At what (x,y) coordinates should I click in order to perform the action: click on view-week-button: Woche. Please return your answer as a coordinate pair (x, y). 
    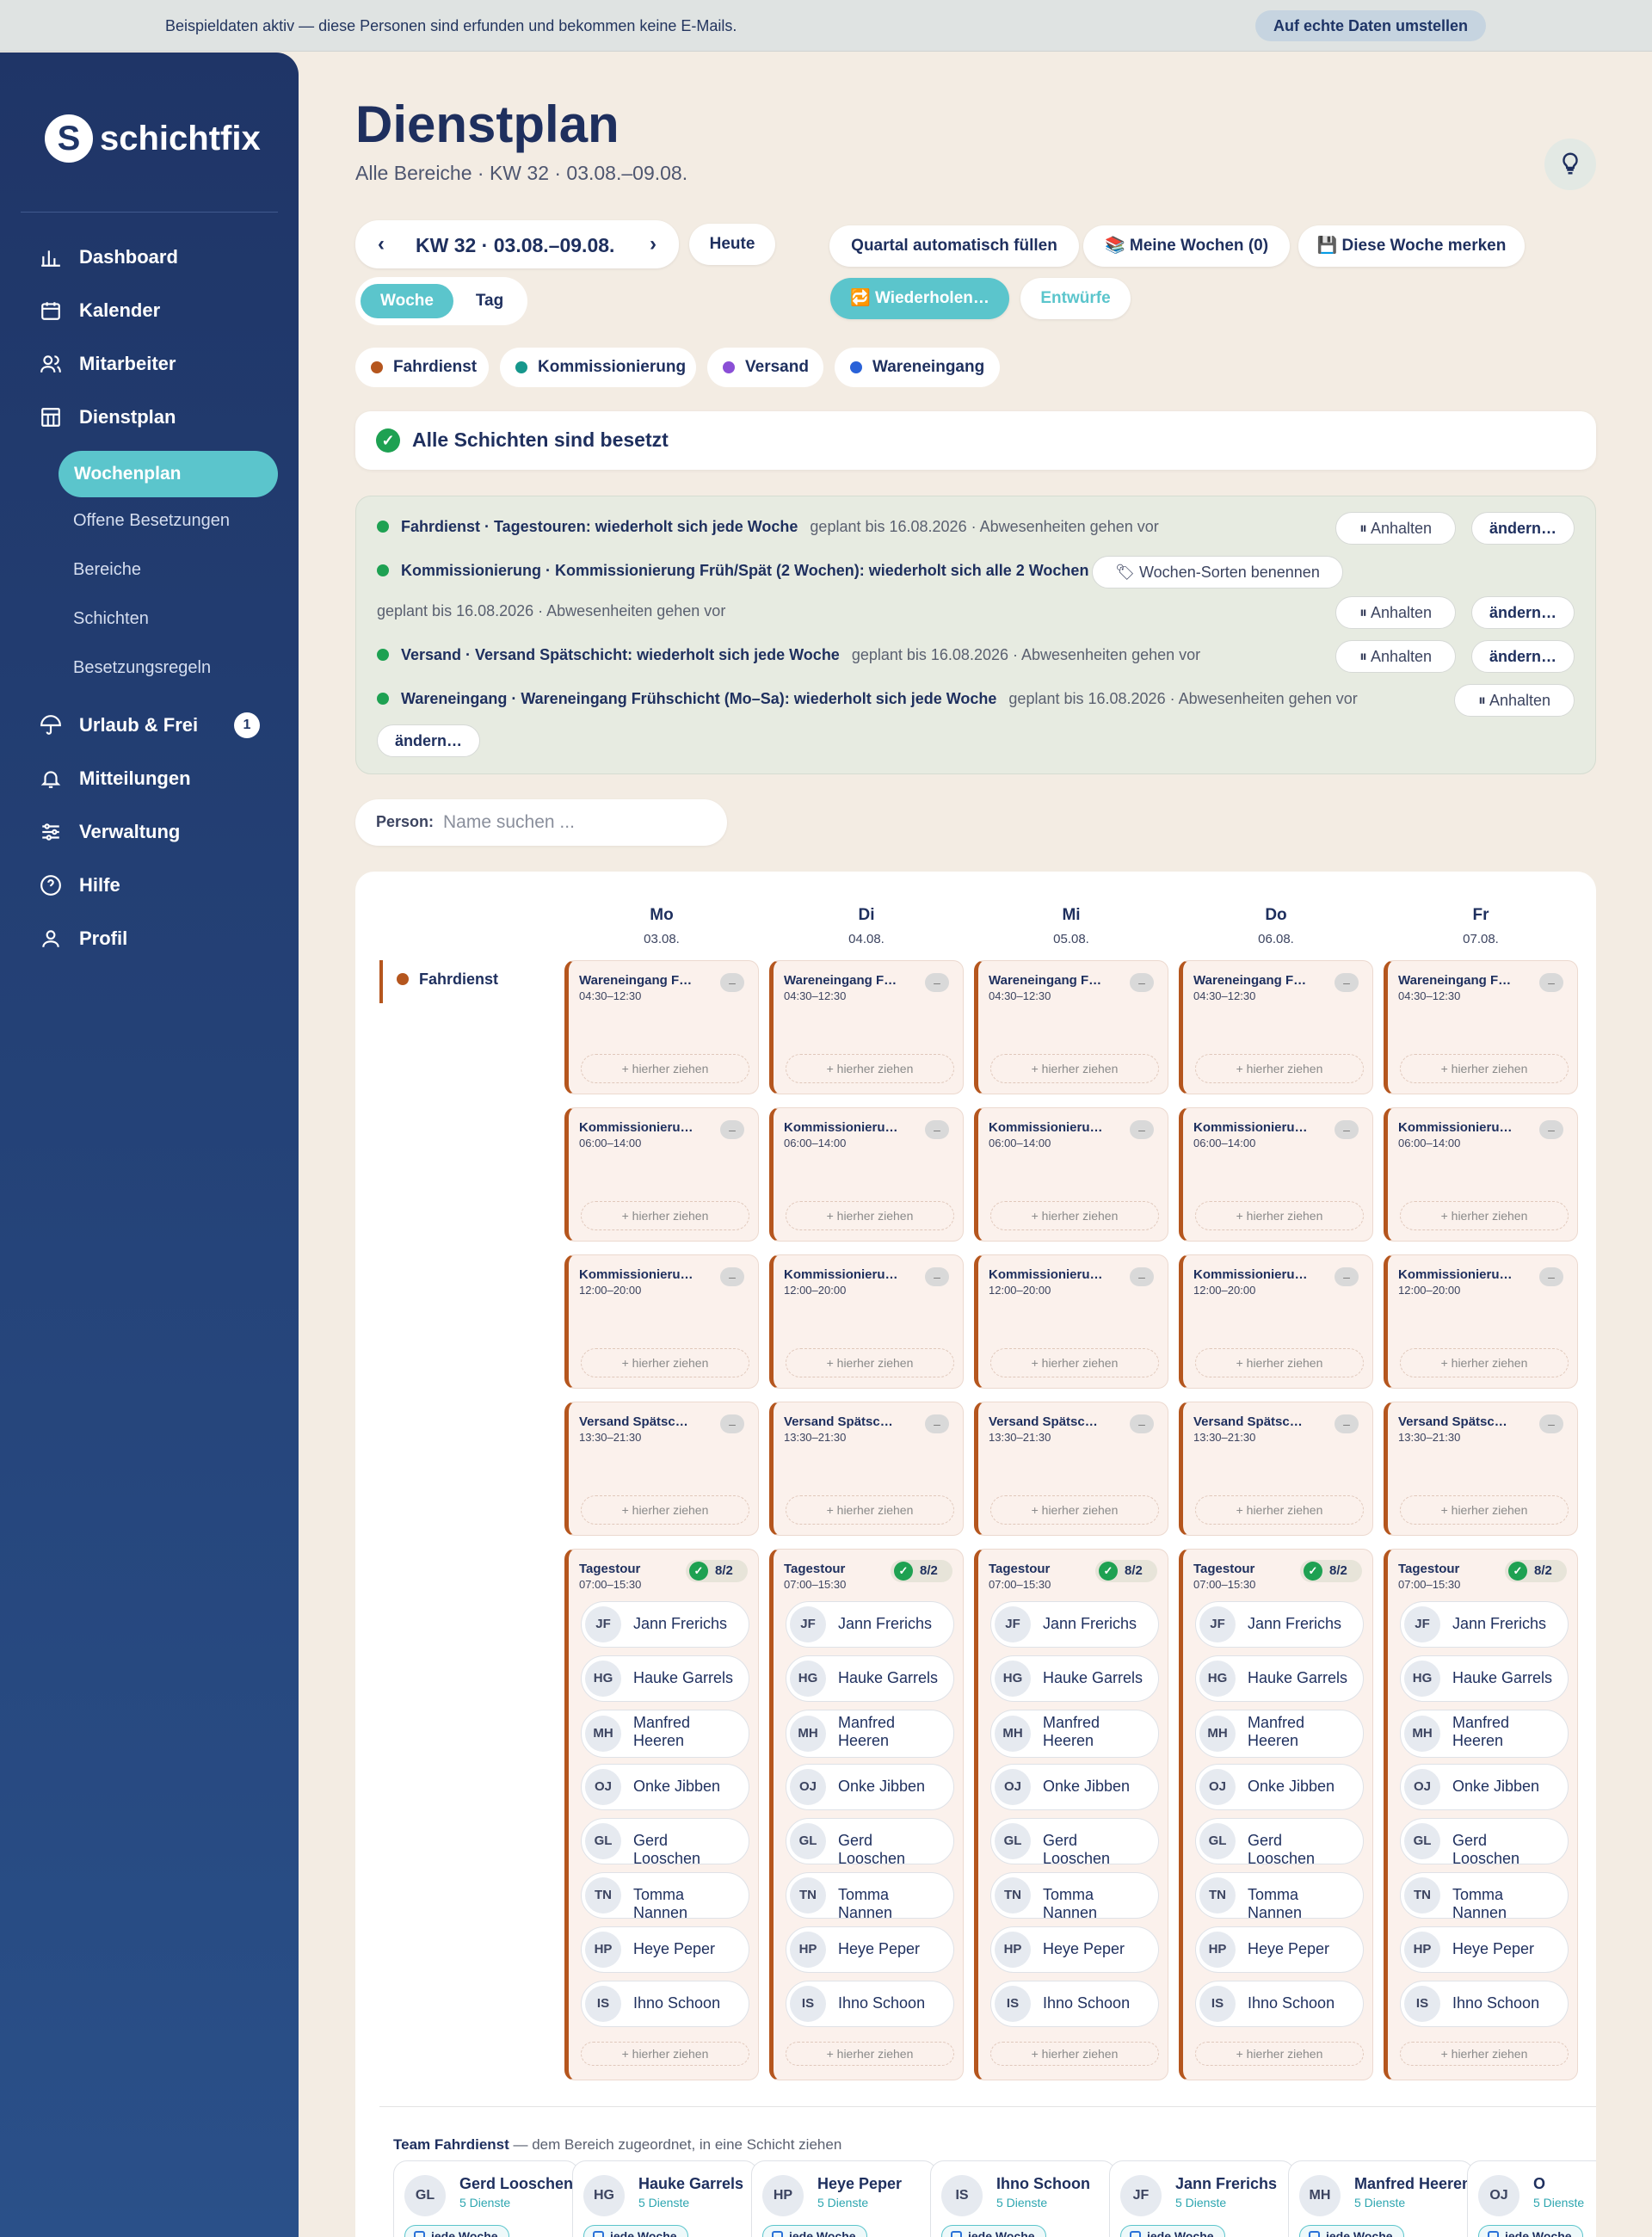
    Looking at the image, I should click on (407, 301).